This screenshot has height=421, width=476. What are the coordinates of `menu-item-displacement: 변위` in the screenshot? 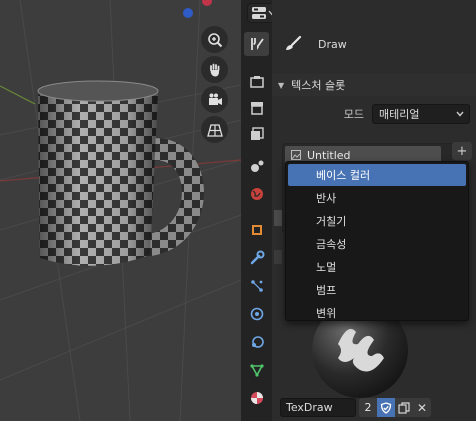 It's located at (377, 313).